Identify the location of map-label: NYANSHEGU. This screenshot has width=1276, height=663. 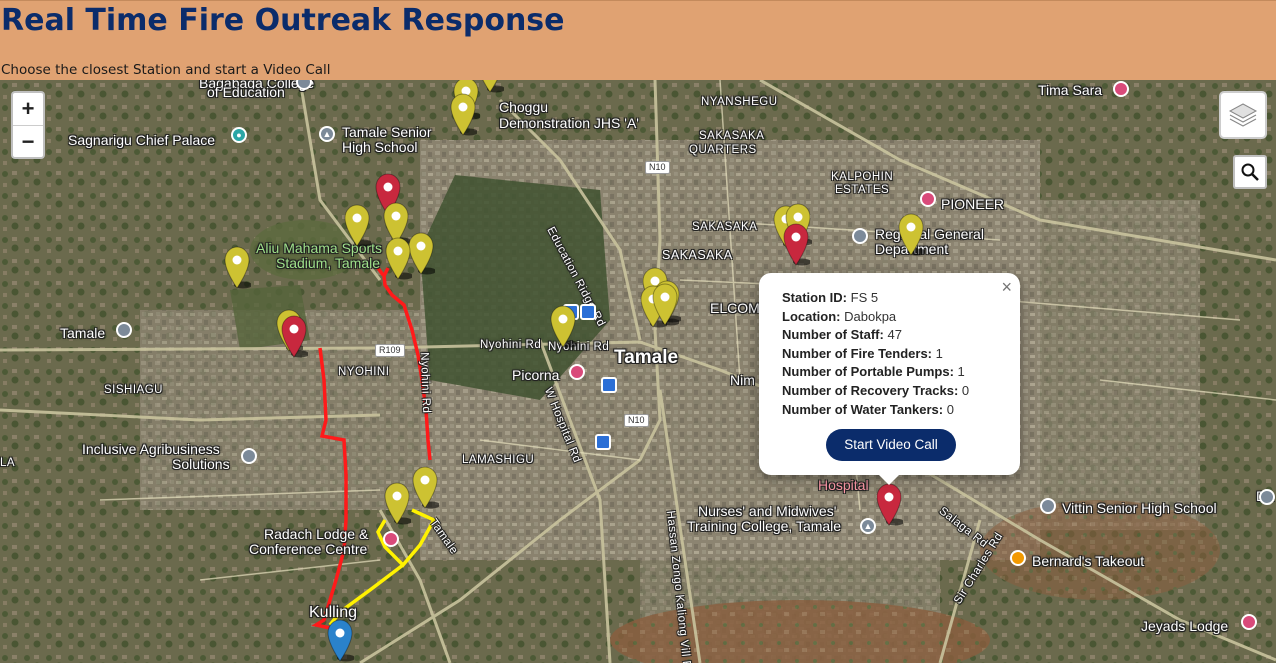
(739, 102).